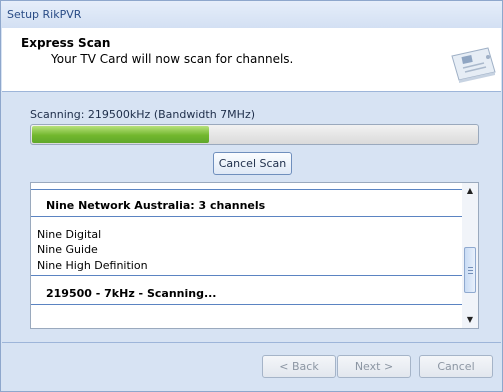 The image size is (503, 392). Describe the element at coordinates (172, 59) in the screenshot. I see `page-subtitle: Your TV Card will now scan for channels.` at that location.